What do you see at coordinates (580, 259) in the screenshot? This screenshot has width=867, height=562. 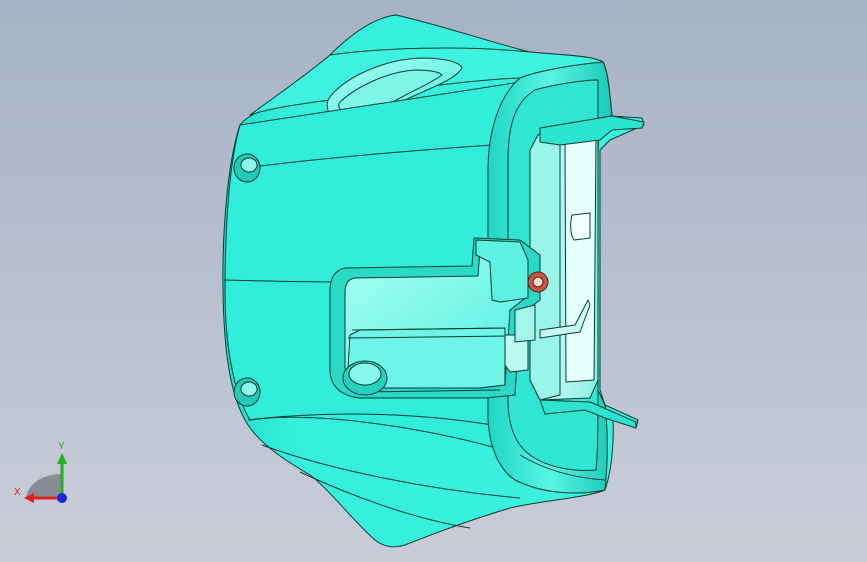 I see `inner-back-wall` at bounding box center [580, 259].